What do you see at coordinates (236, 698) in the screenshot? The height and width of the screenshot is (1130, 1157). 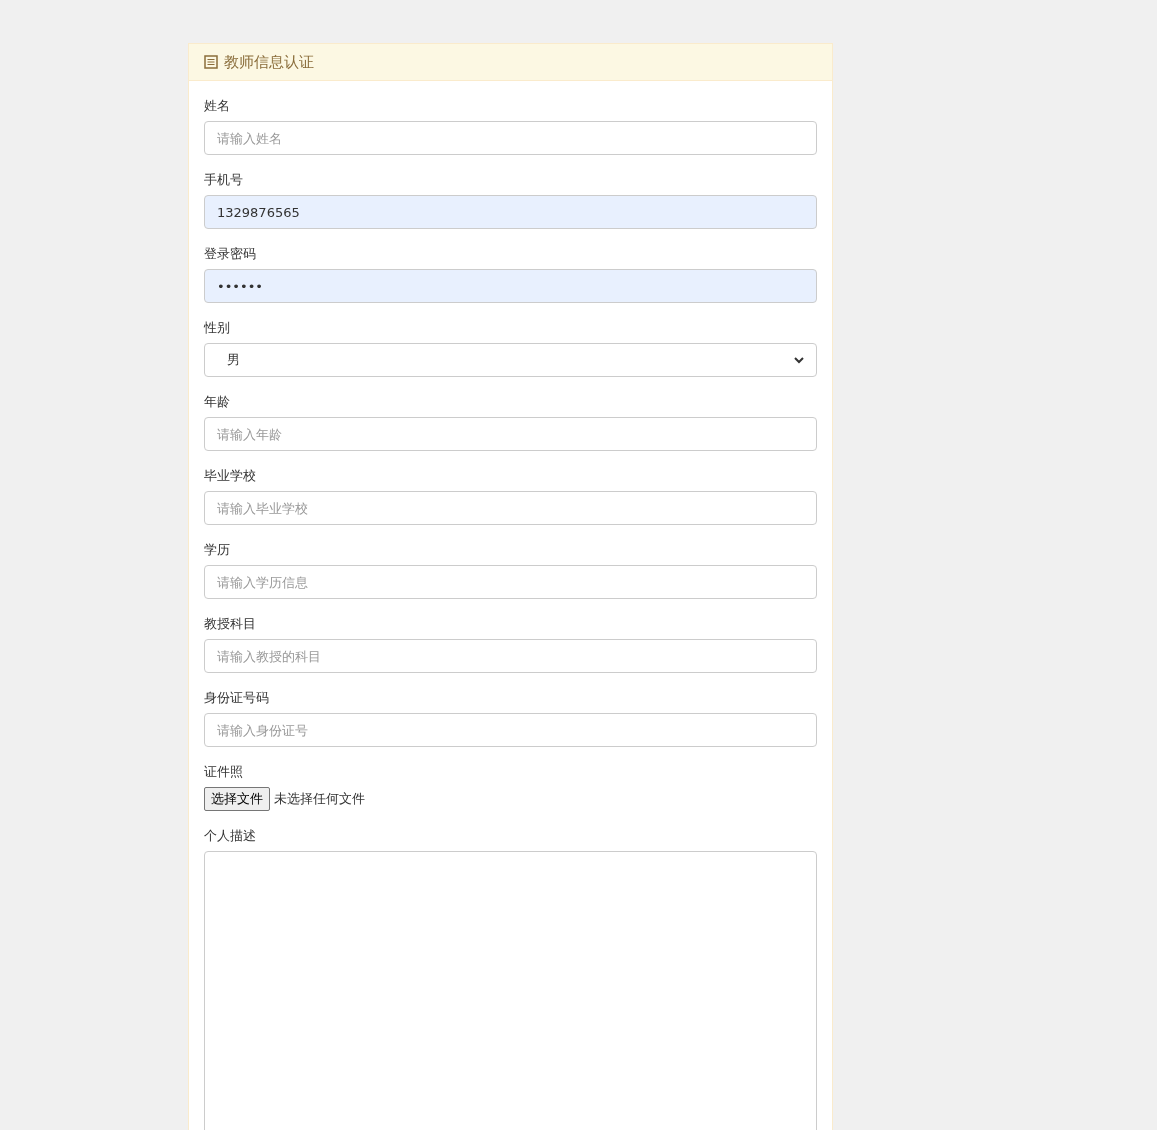 I see `field-label: 身份证号码` at bounding box center [236, 698].